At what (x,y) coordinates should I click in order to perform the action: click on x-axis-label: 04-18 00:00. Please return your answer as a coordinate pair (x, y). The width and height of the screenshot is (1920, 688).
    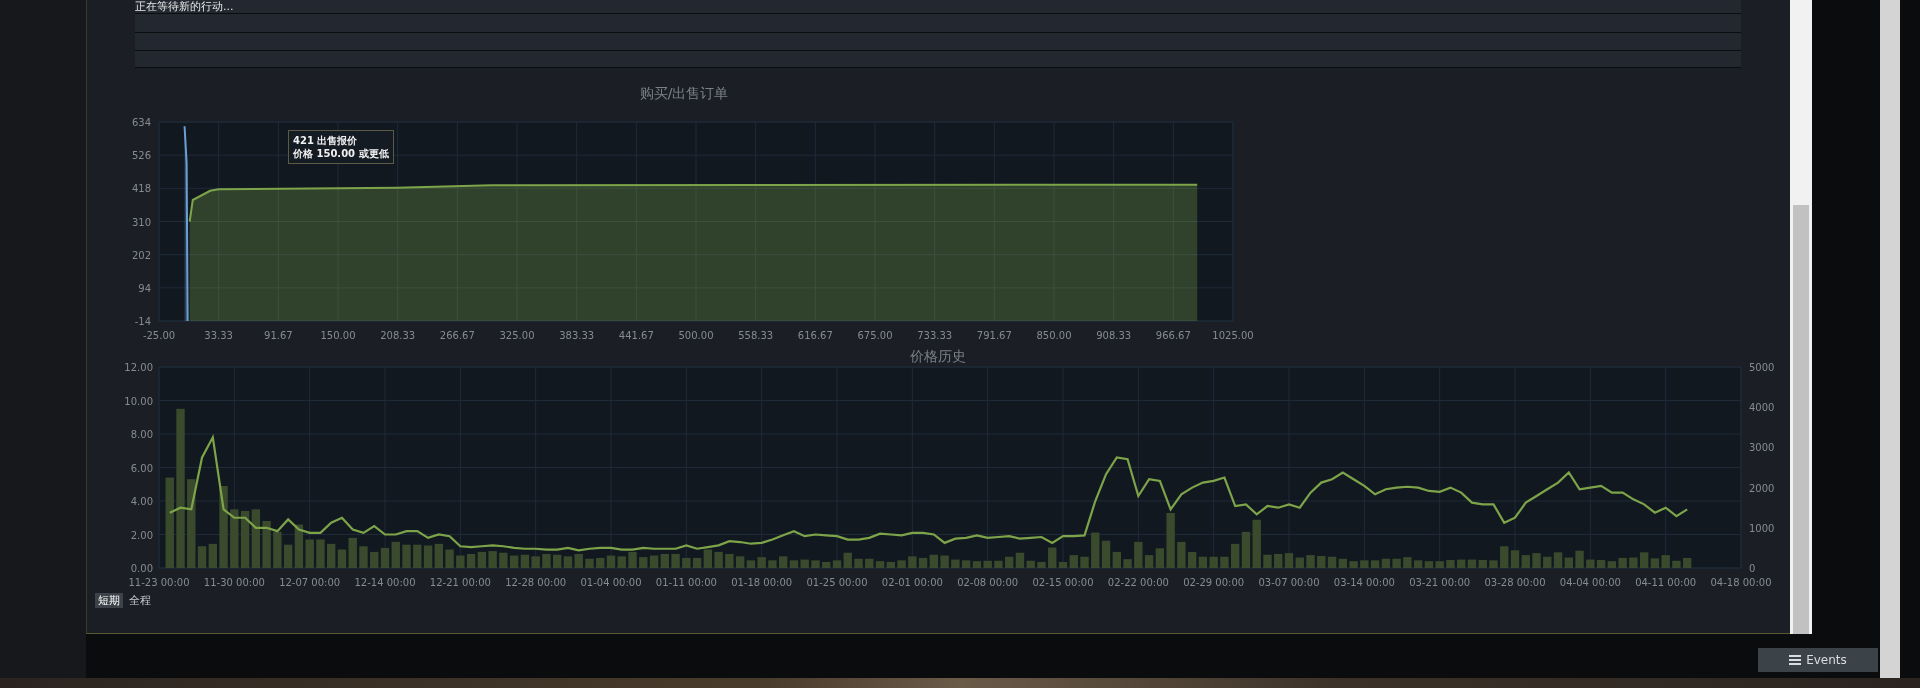
    Looking at the image, I should click on (1741, 582).